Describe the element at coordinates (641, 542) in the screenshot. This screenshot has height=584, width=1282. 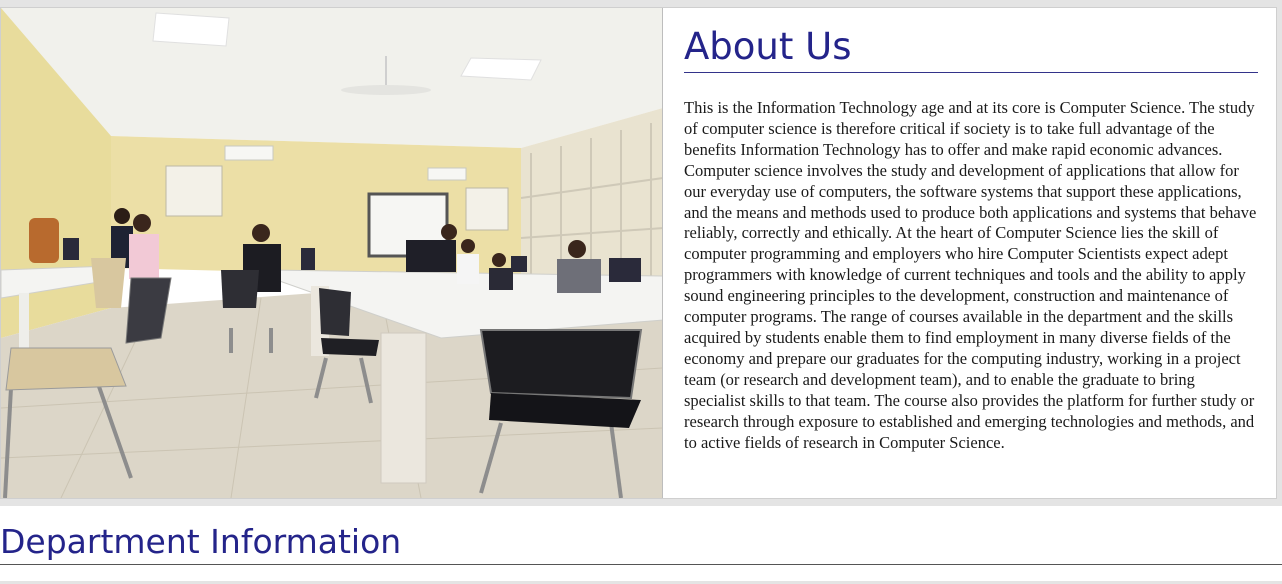
I see `department-information-heading: Department Information` at that location.